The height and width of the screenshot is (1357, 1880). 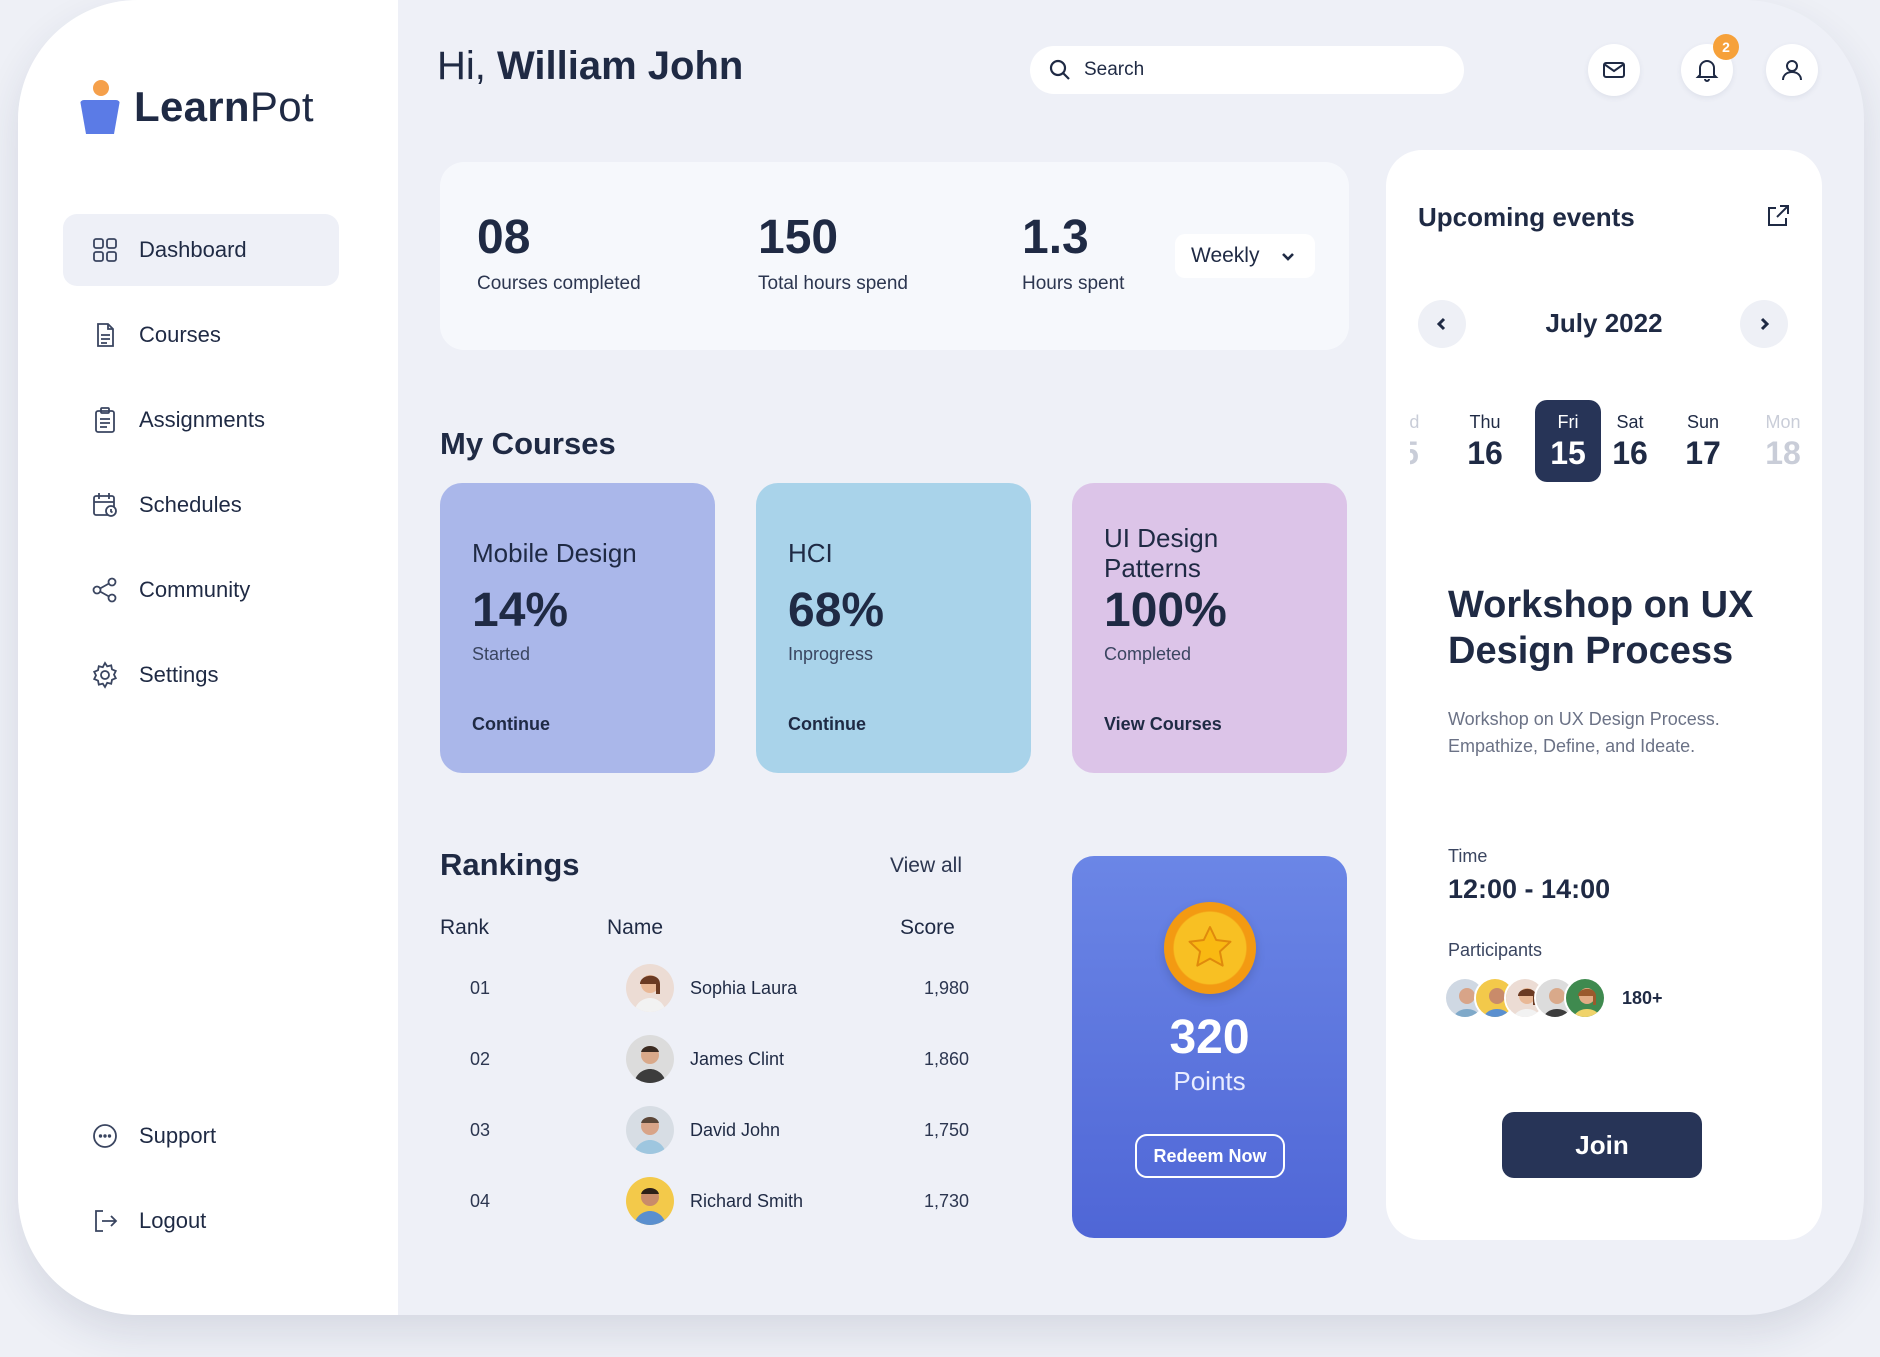 I want to click on table-row: 01 Sophia Laura 1,980, so click(x=720, y=988).